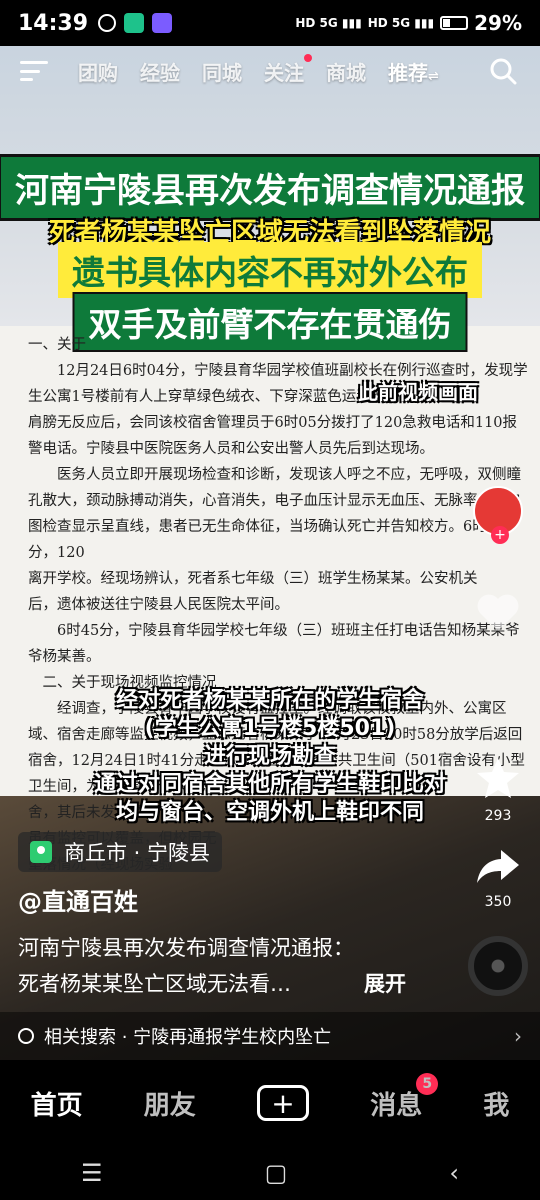  I want to click on back-icon: ‹, so click(454, 1173).